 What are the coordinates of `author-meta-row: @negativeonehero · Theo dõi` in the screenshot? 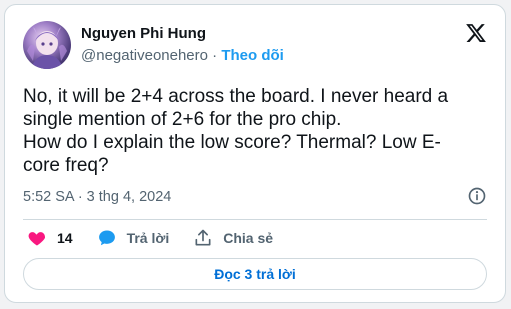 It's located at (182, 55).